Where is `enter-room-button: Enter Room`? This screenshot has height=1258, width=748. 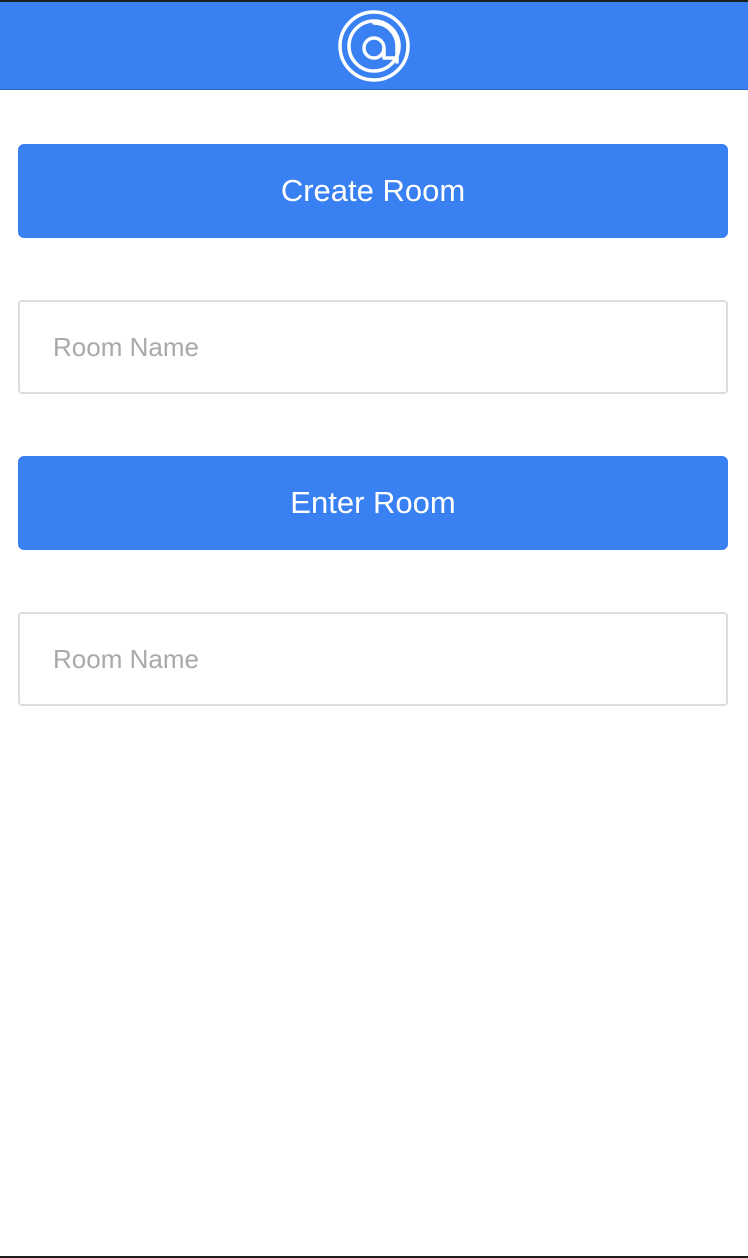
enter-room-button: Enter Room is located at coordinates (373, 503).